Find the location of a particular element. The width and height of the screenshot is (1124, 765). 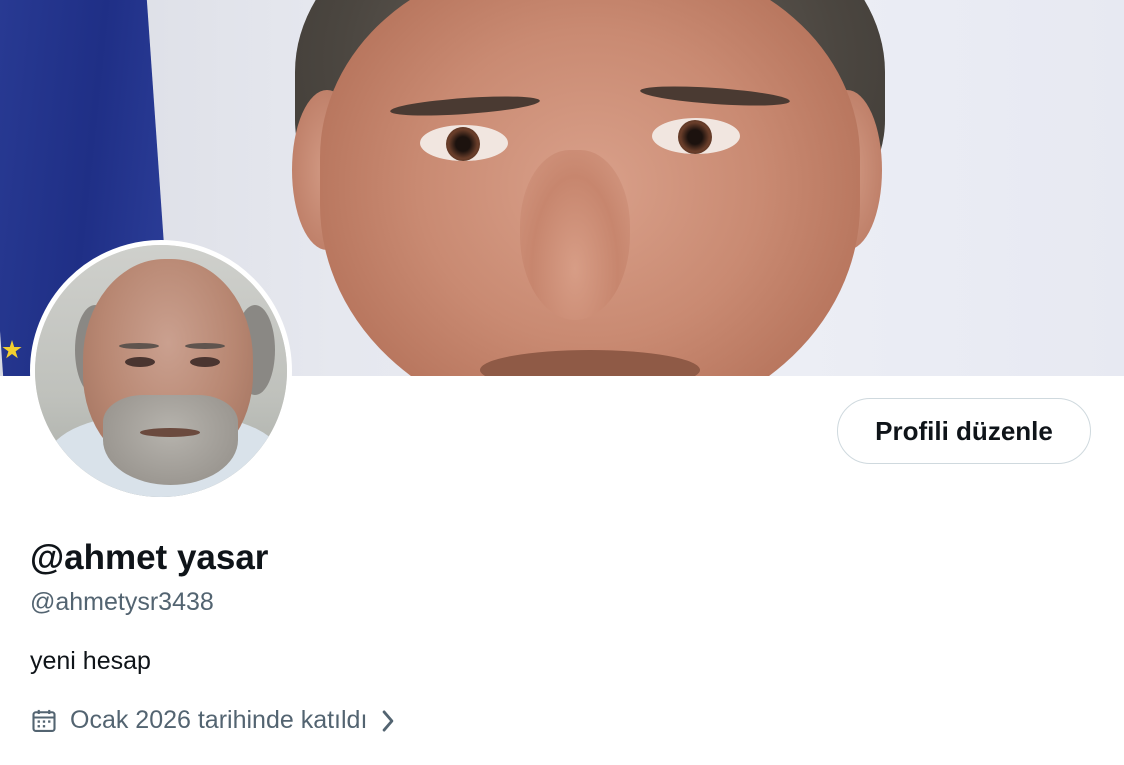

edit-profile-button: Profili düzenle is located at coordinates (964, 431).